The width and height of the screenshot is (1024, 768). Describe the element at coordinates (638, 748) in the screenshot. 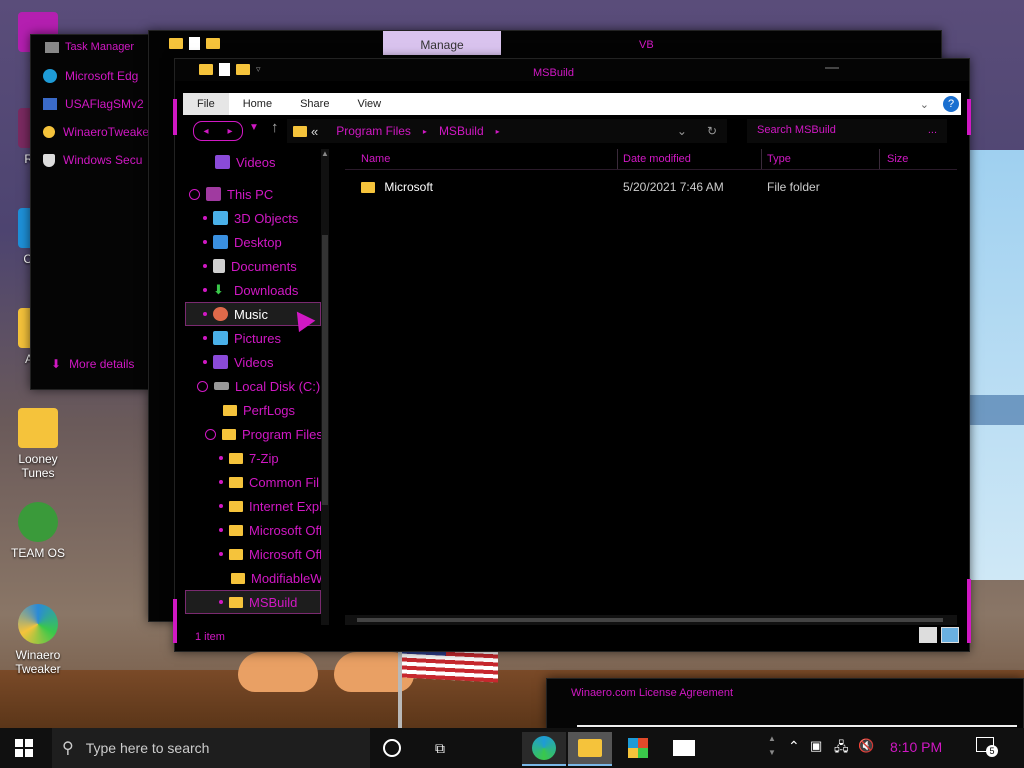

I see `taskbar-store` at that location.